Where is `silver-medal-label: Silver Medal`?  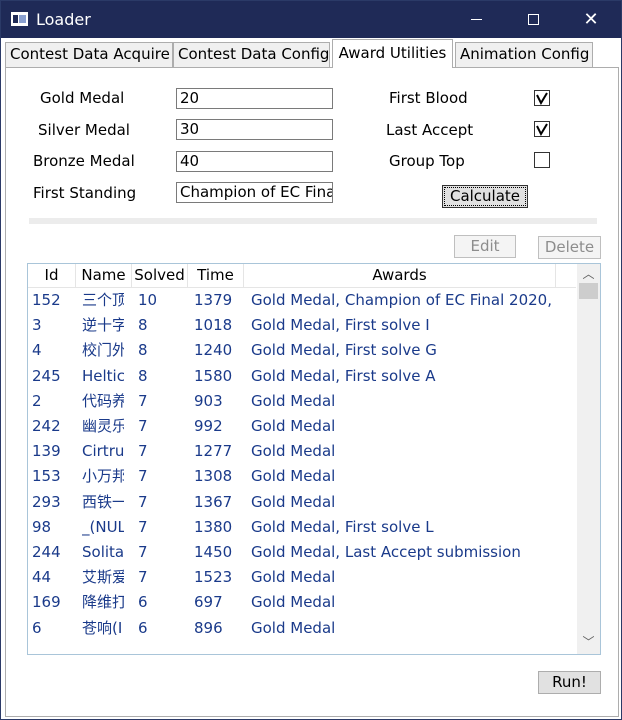
silver-medal-label: Silver Medal is located at coordinates (84, 130).